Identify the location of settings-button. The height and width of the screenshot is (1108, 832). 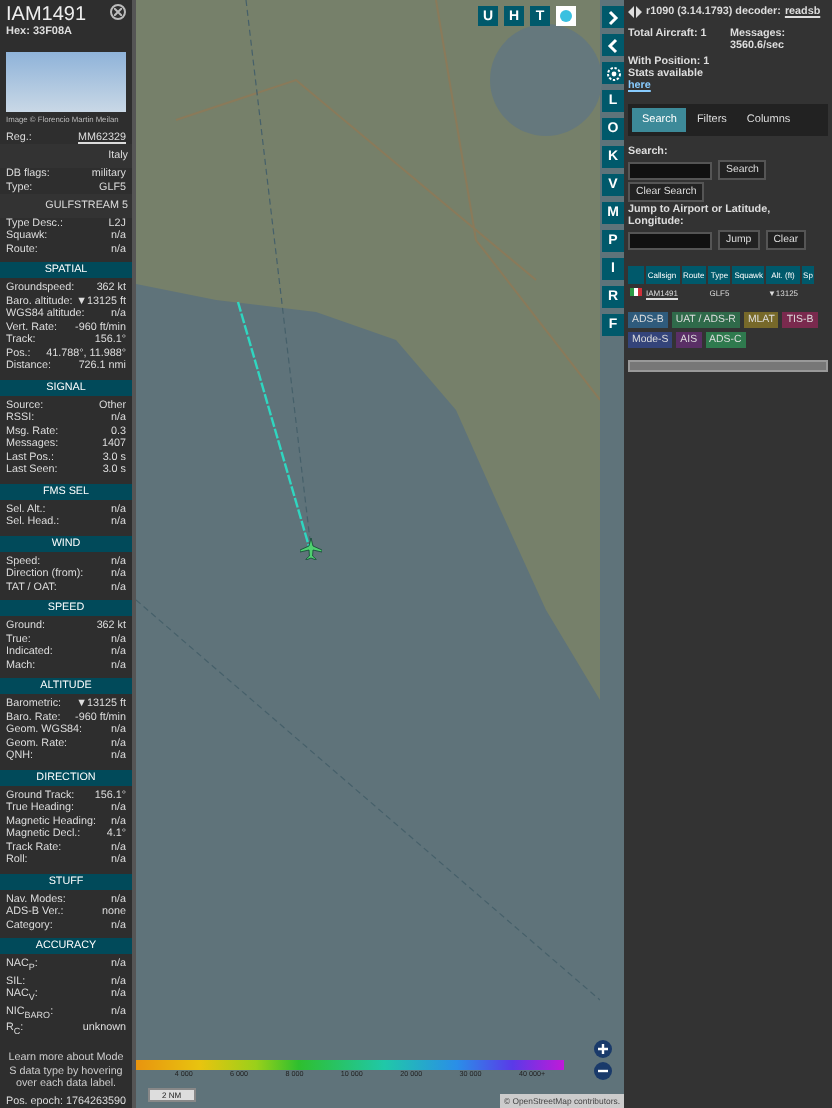
(613, 73).